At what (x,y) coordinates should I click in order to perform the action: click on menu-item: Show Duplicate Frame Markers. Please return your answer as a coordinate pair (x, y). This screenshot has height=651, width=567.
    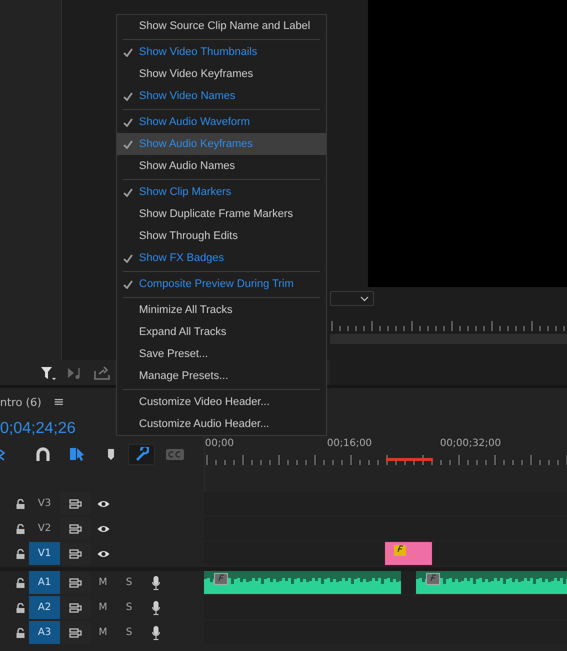
    Looking at the image, I should click on (221, 214).